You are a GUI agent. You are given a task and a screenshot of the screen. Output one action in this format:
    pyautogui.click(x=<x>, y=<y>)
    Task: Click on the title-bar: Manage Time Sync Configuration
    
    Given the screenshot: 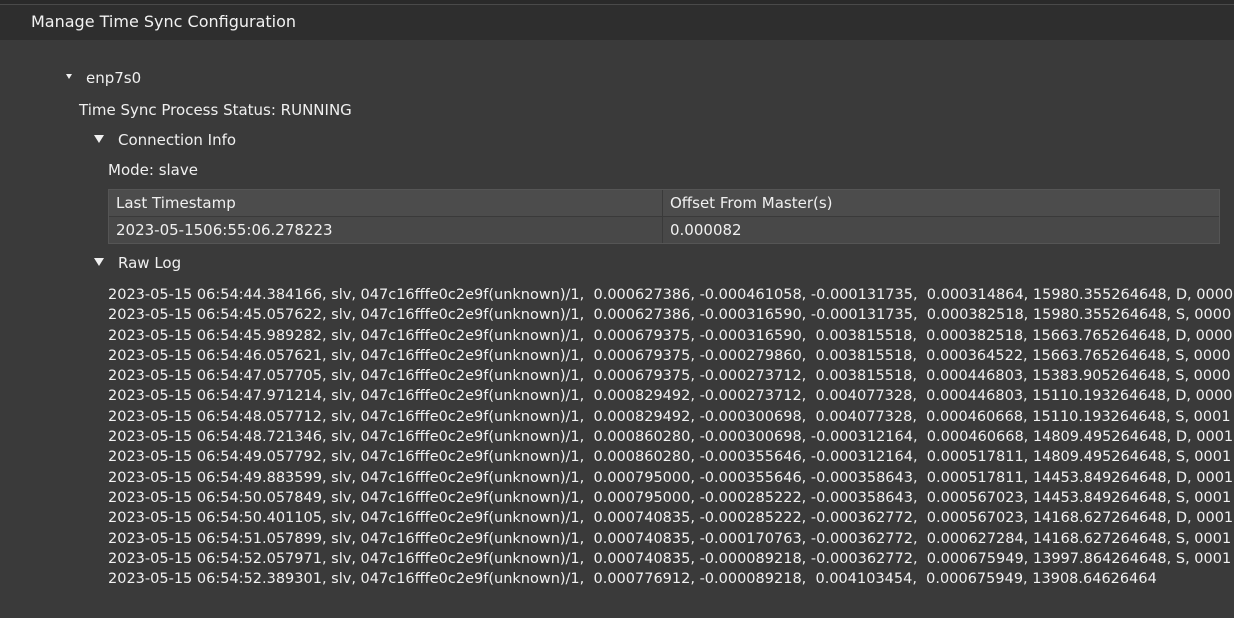 What is the action you would take?
    pyautogui.click(x=617, y=22)
    